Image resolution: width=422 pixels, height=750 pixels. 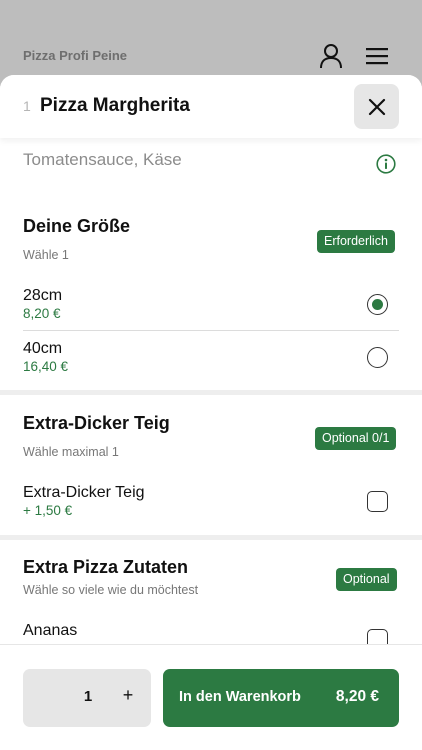 I want to click on quantity-value: 1, so click(x=88, y=696).